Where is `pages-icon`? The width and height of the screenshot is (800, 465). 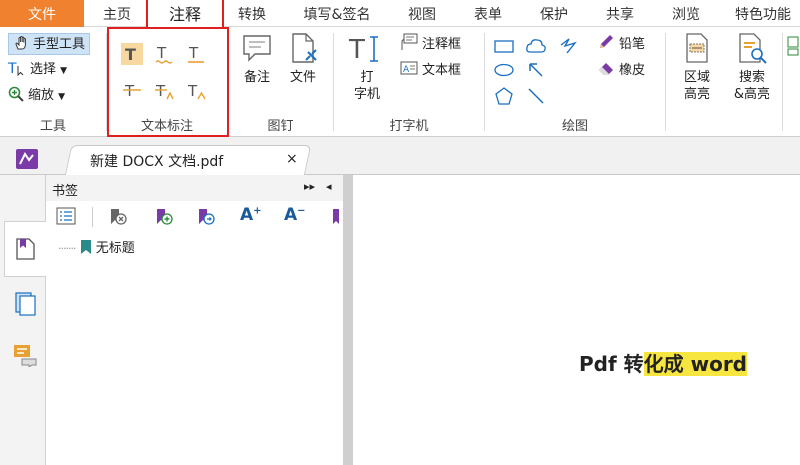 pages-icon is located at coordinates (25, 304).